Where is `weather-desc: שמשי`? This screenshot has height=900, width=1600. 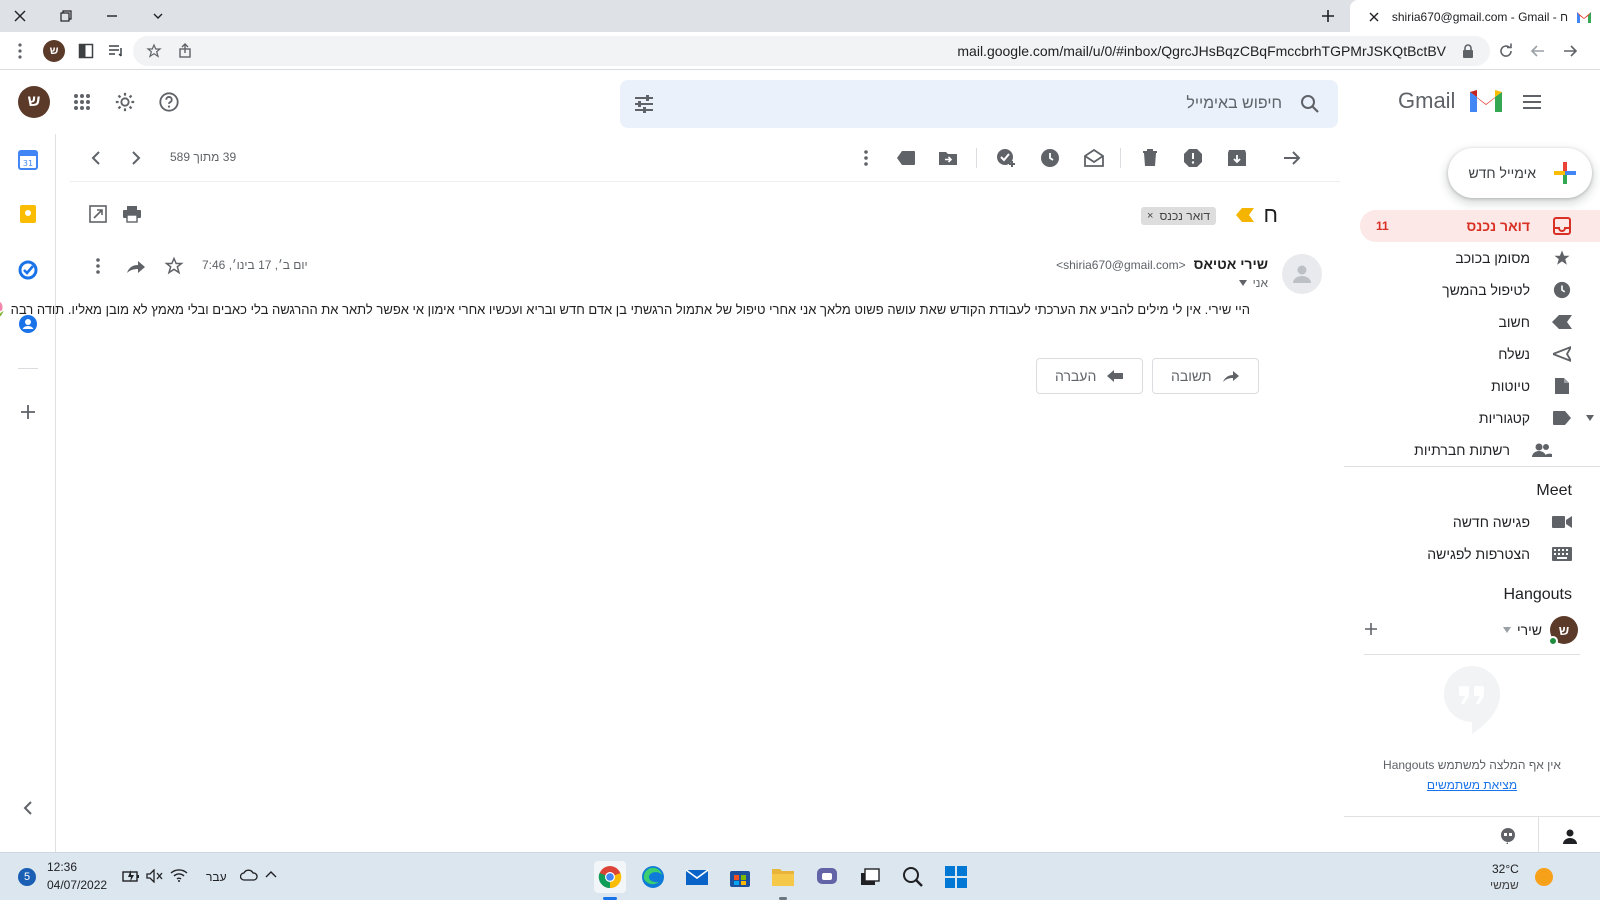
weather-desc: שמשי is located at coordinates (1504, 885).